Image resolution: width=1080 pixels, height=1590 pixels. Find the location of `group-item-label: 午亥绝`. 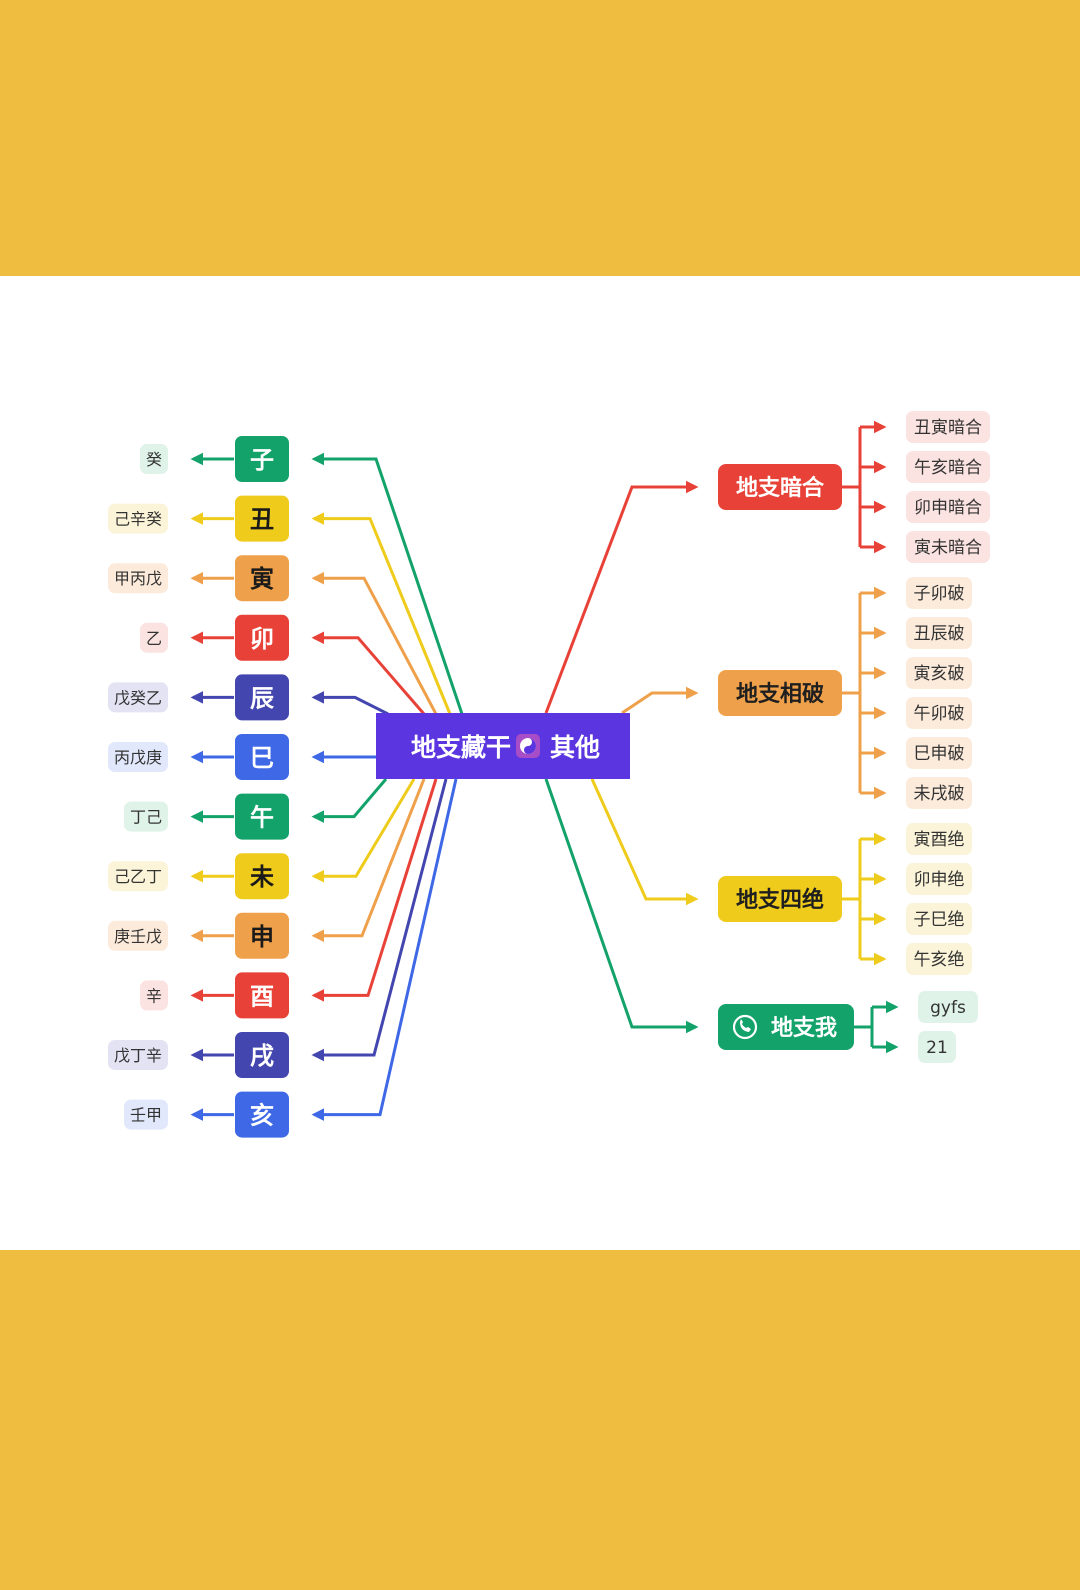

group-item-label: 午亥绝 is located at coordinates (939, 960).